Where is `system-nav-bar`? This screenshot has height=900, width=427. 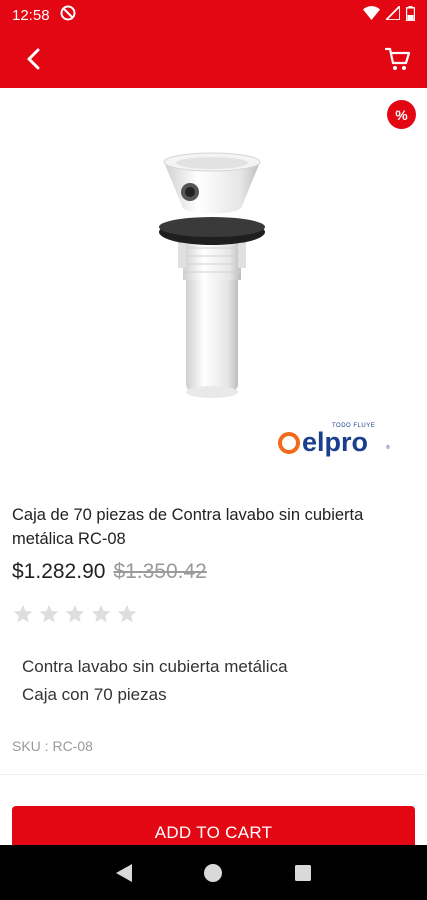
system-nav-bar is located at coordinates (213, 872).